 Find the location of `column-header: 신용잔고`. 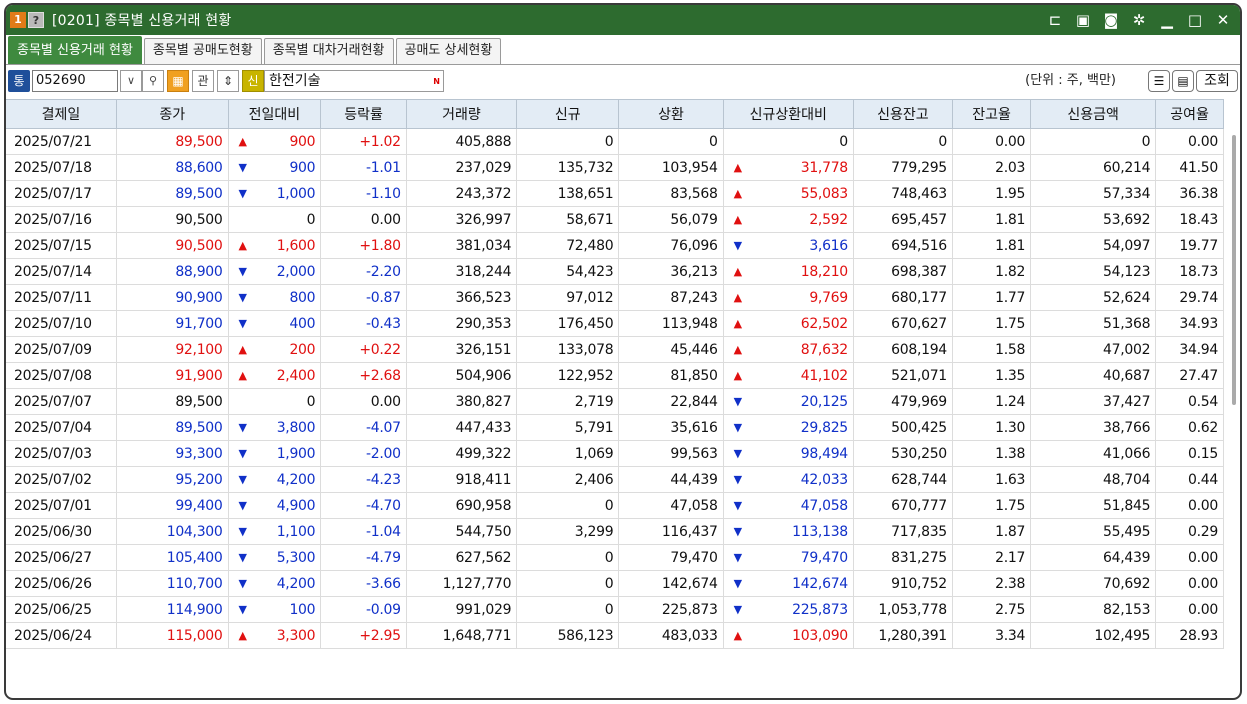

column-header: 신용잔고 is located at coordinates (903, 114).